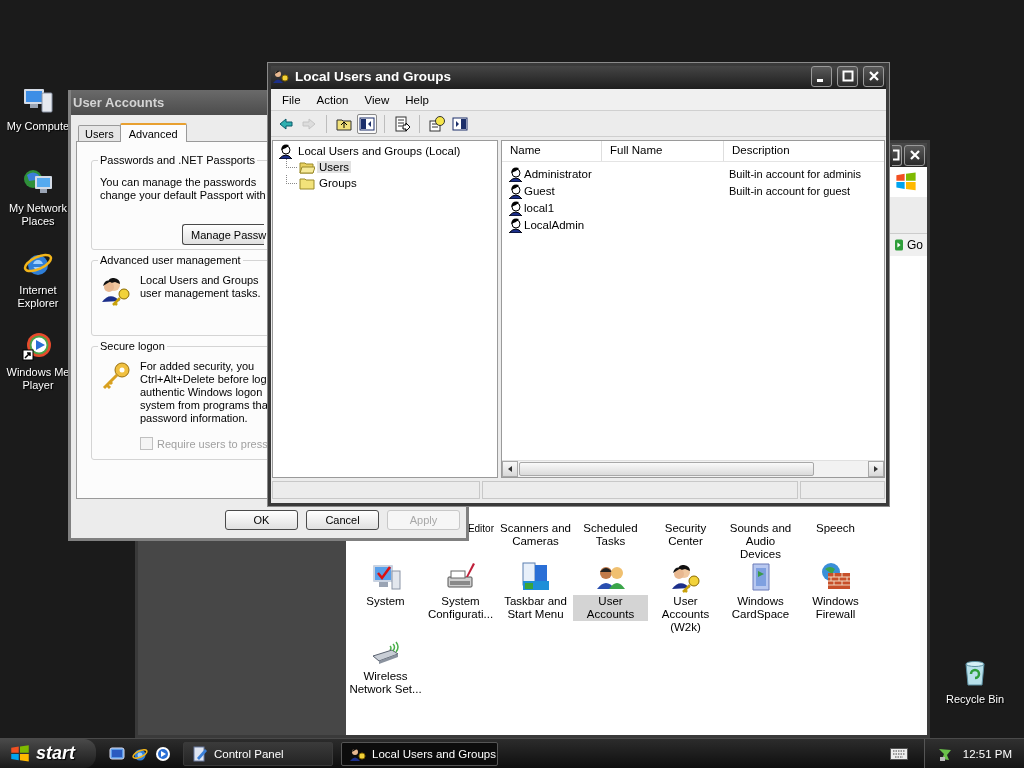  Describe the element at coordinates (804, 151) in the screenshot. I see `column-header: Description` at that location.